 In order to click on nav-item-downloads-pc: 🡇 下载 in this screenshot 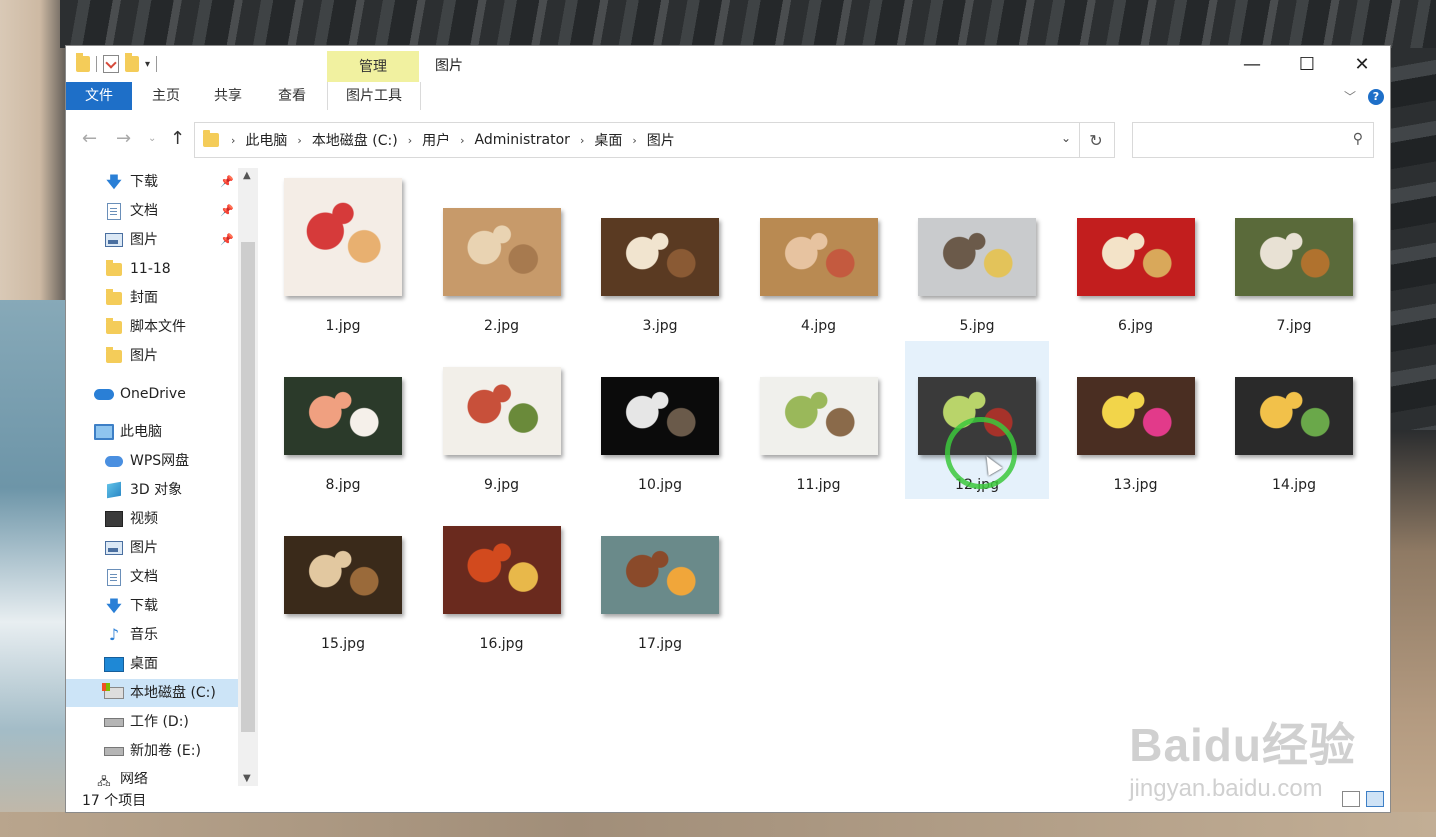, I will do `click(131, 606)`.